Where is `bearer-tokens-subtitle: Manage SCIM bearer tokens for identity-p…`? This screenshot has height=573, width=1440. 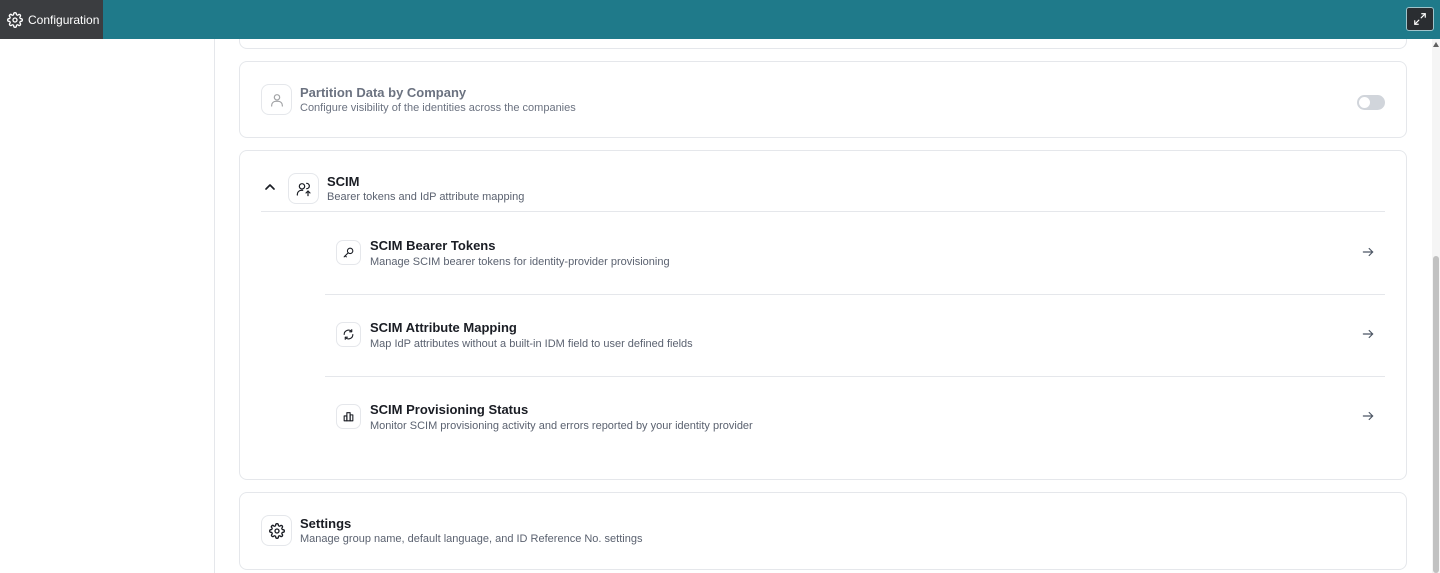
bearer-tokens-subtitle: Manage SCIM bearer tokens for identity-p… is located at coordinates (520, 262).